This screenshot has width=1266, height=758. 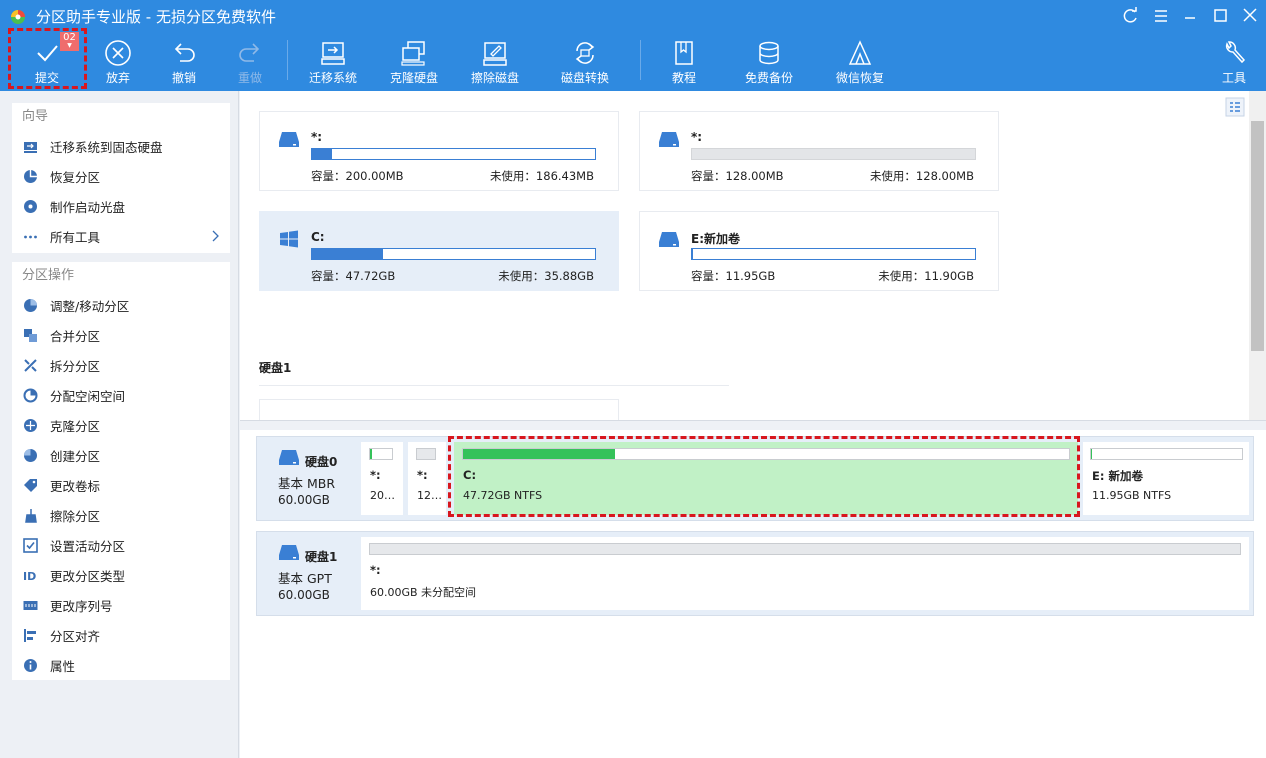 I want to click on usage-bar, so click(x=833, y=254).